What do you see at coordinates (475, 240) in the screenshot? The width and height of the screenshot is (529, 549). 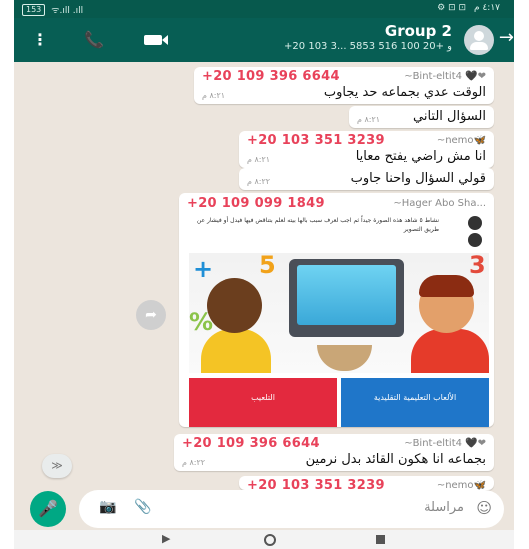 I see `speaker-icon` at bounding box center [475, 240].